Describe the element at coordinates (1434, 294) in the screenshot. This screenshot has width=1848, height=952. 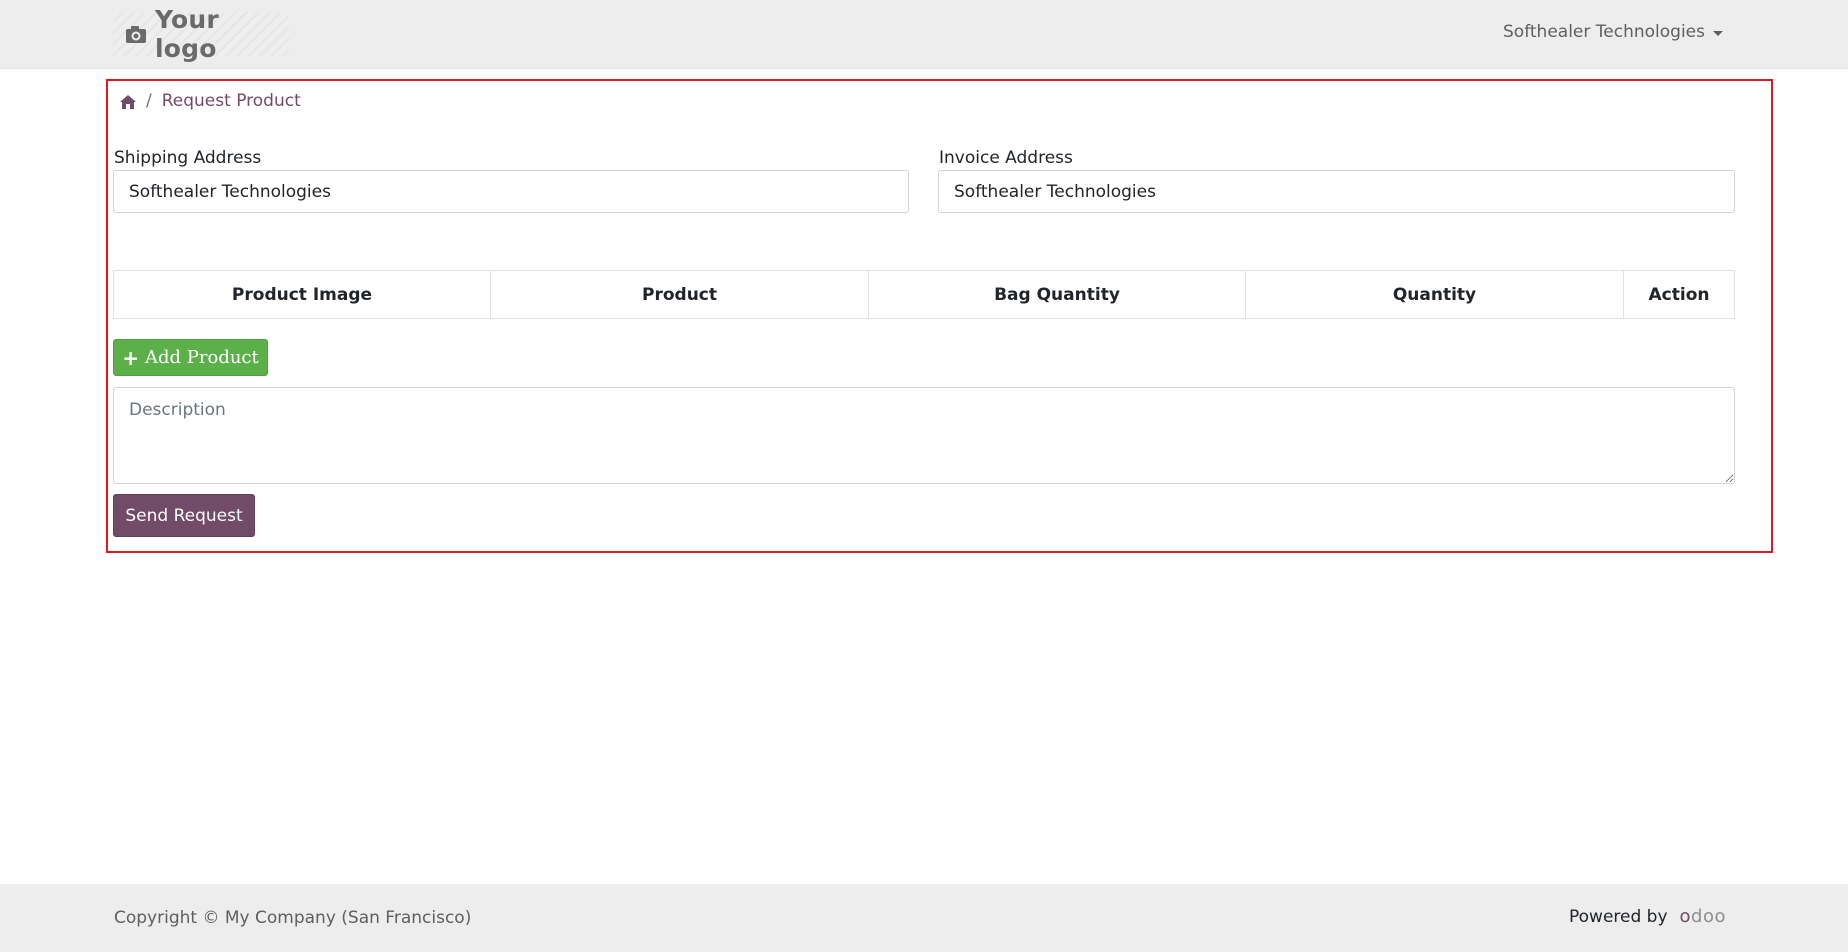
I see `col-header-quantity: Quantity` at that location.